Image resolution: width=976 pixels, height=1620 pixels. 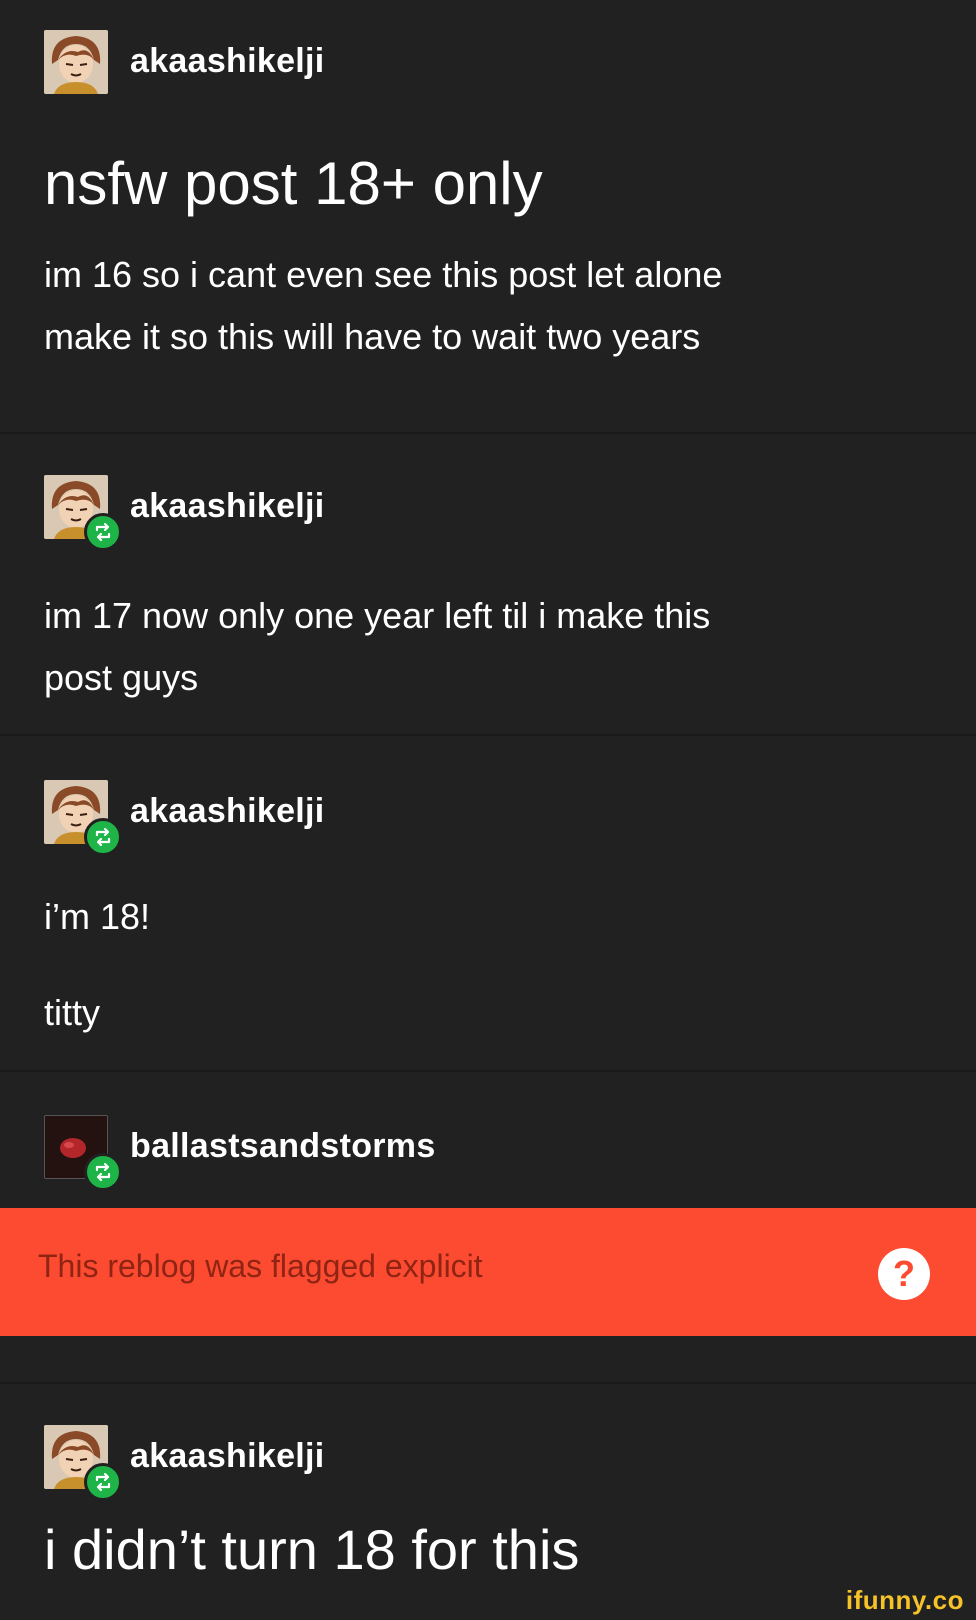 I want to click on post-body-line: i didn’t turn 18 for this, so click(x=312, y=1549).